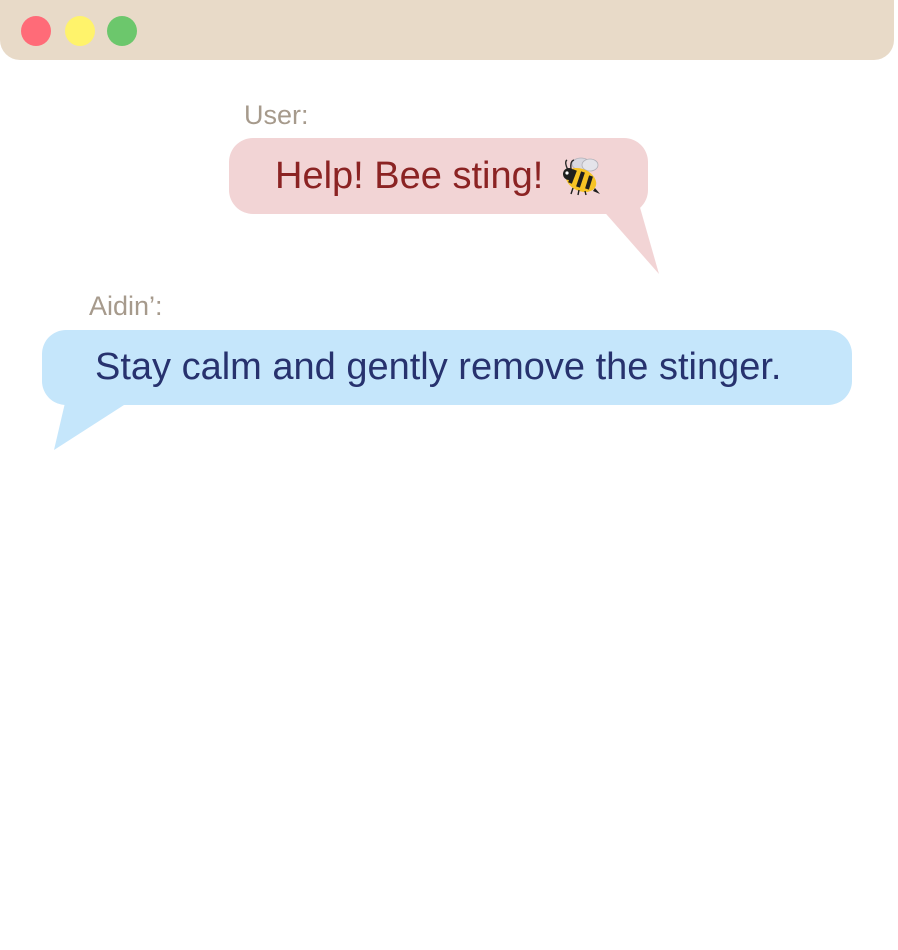  Describe the element at coordinates (409, 175) in the screenshot. I see `user-message-text: Help! Bee sting!` at that location.